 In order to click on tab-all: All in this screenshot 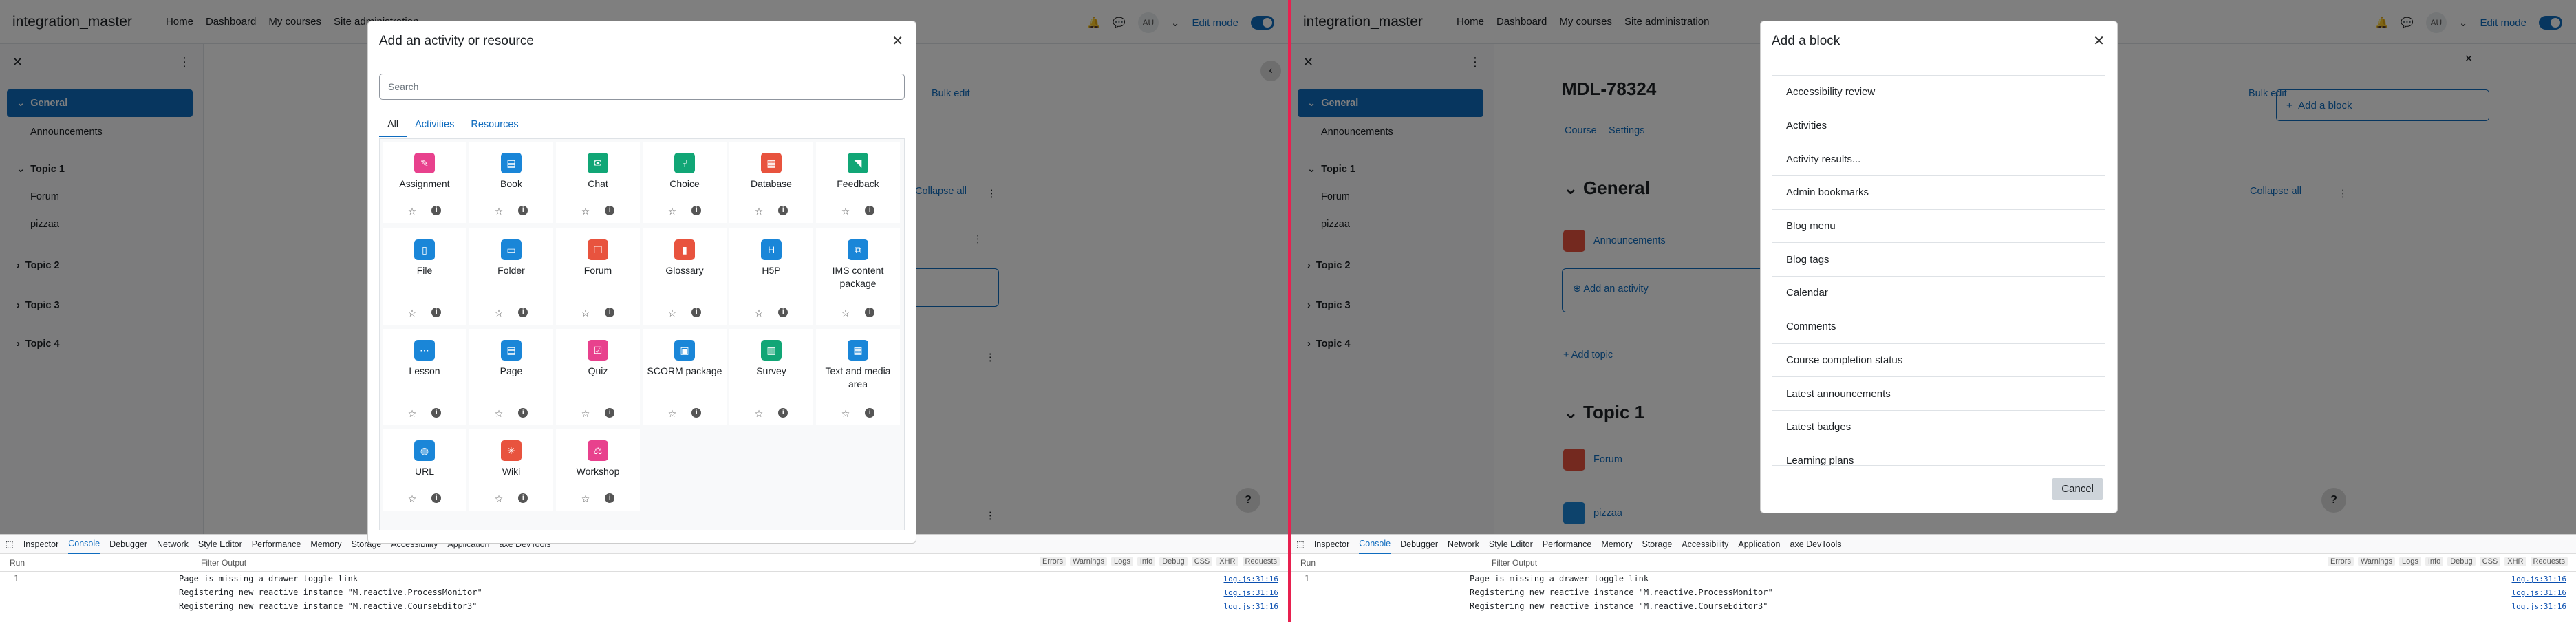, I will do `click(393, 125)`.